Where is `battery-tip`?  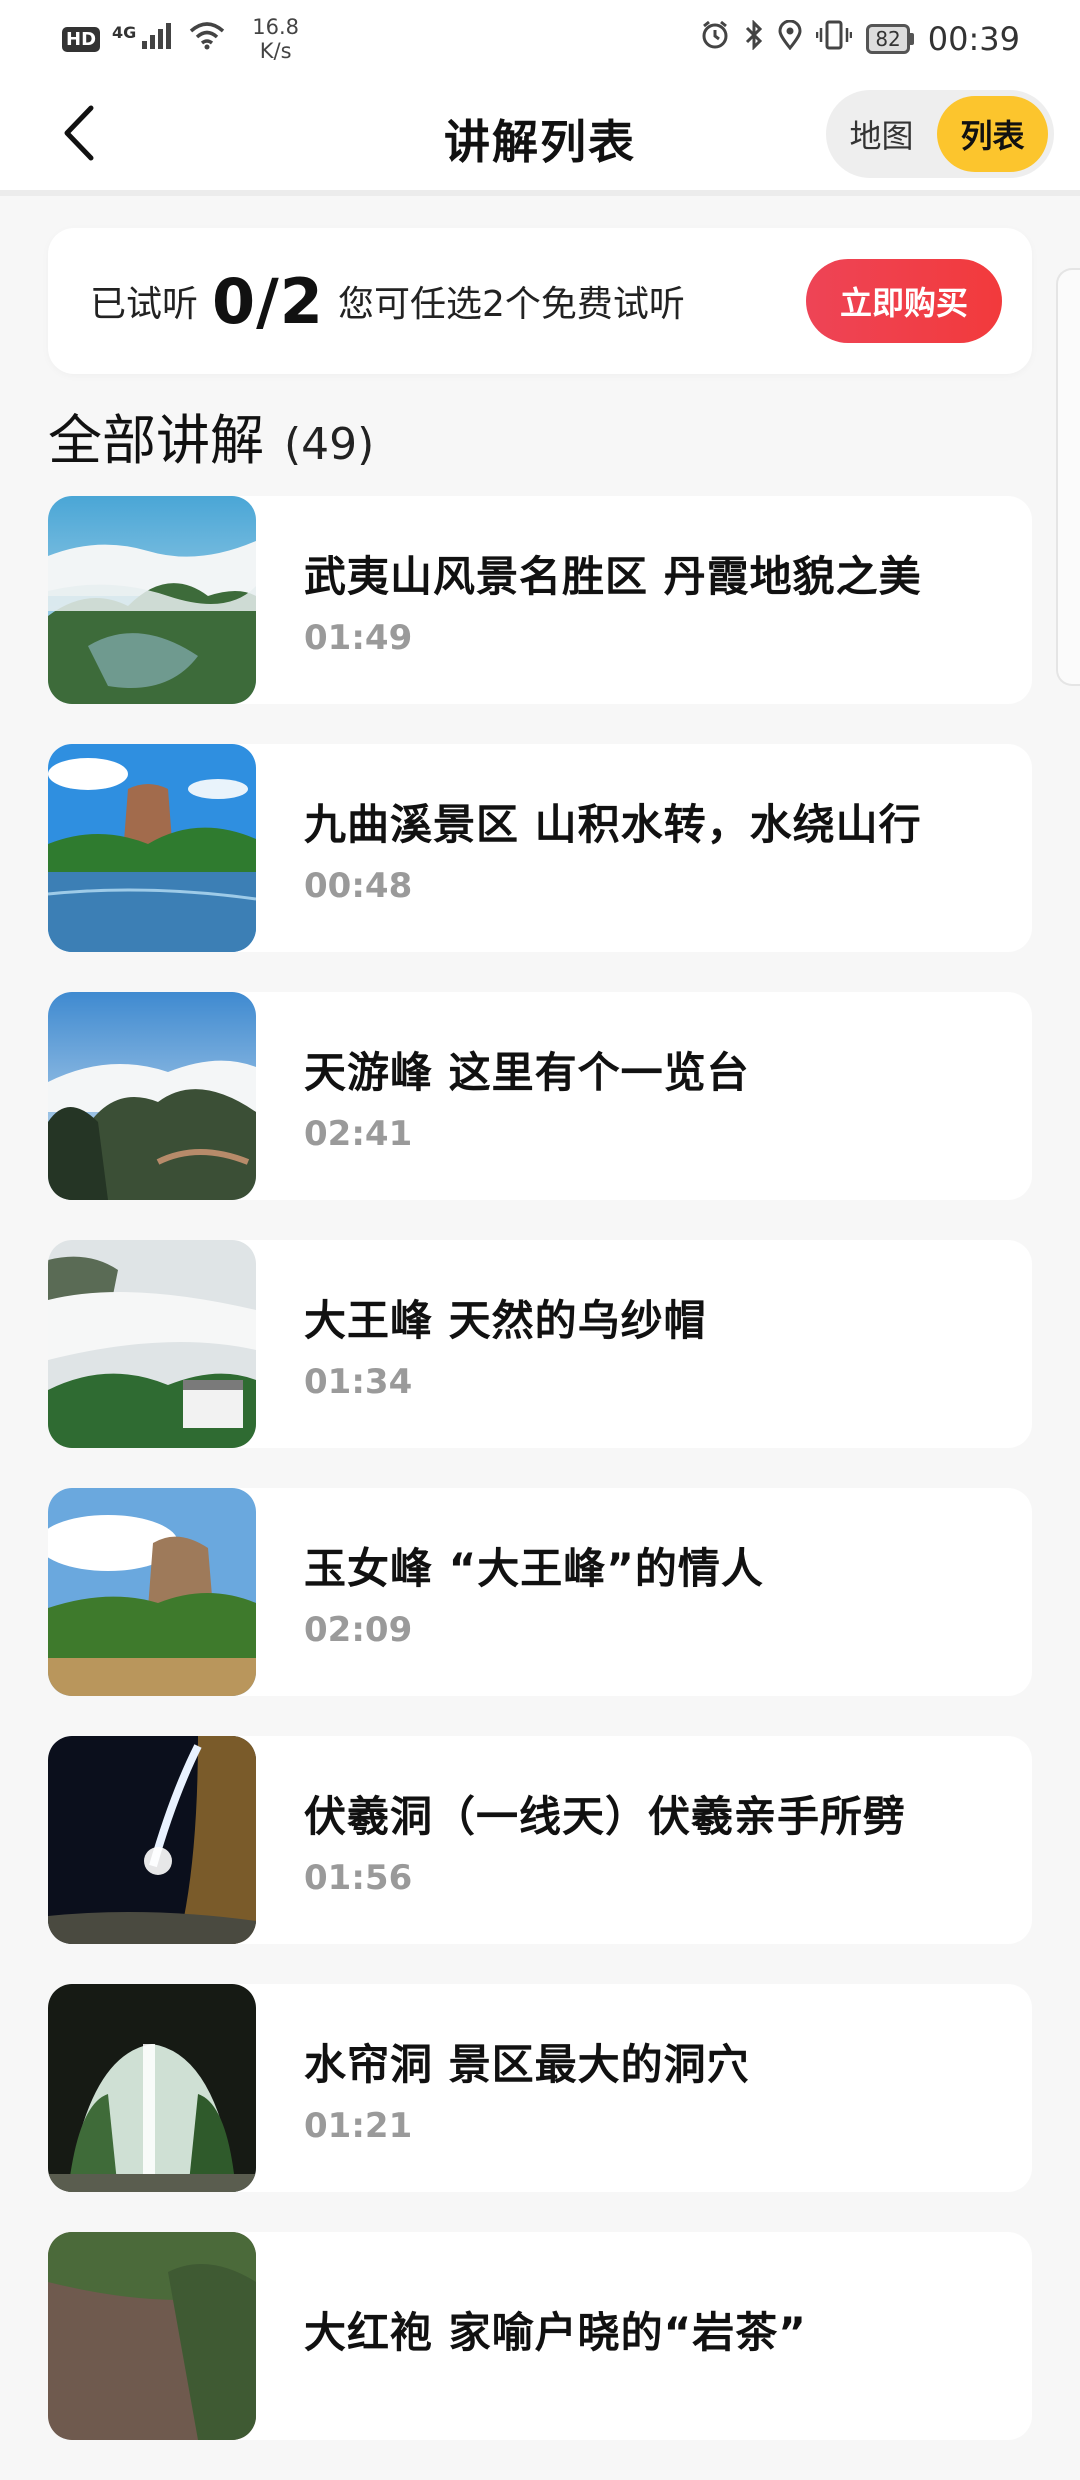 battery-tip is located at coordinates (911, 39).